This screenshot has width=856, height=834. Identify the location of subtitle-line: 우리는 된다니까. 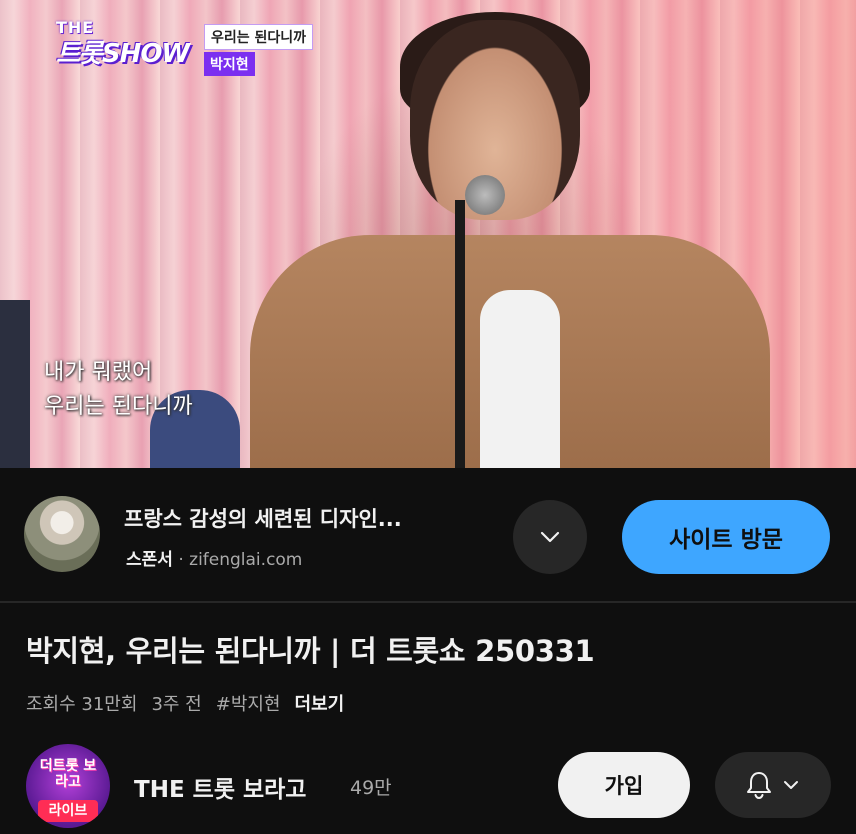
(118, 406).